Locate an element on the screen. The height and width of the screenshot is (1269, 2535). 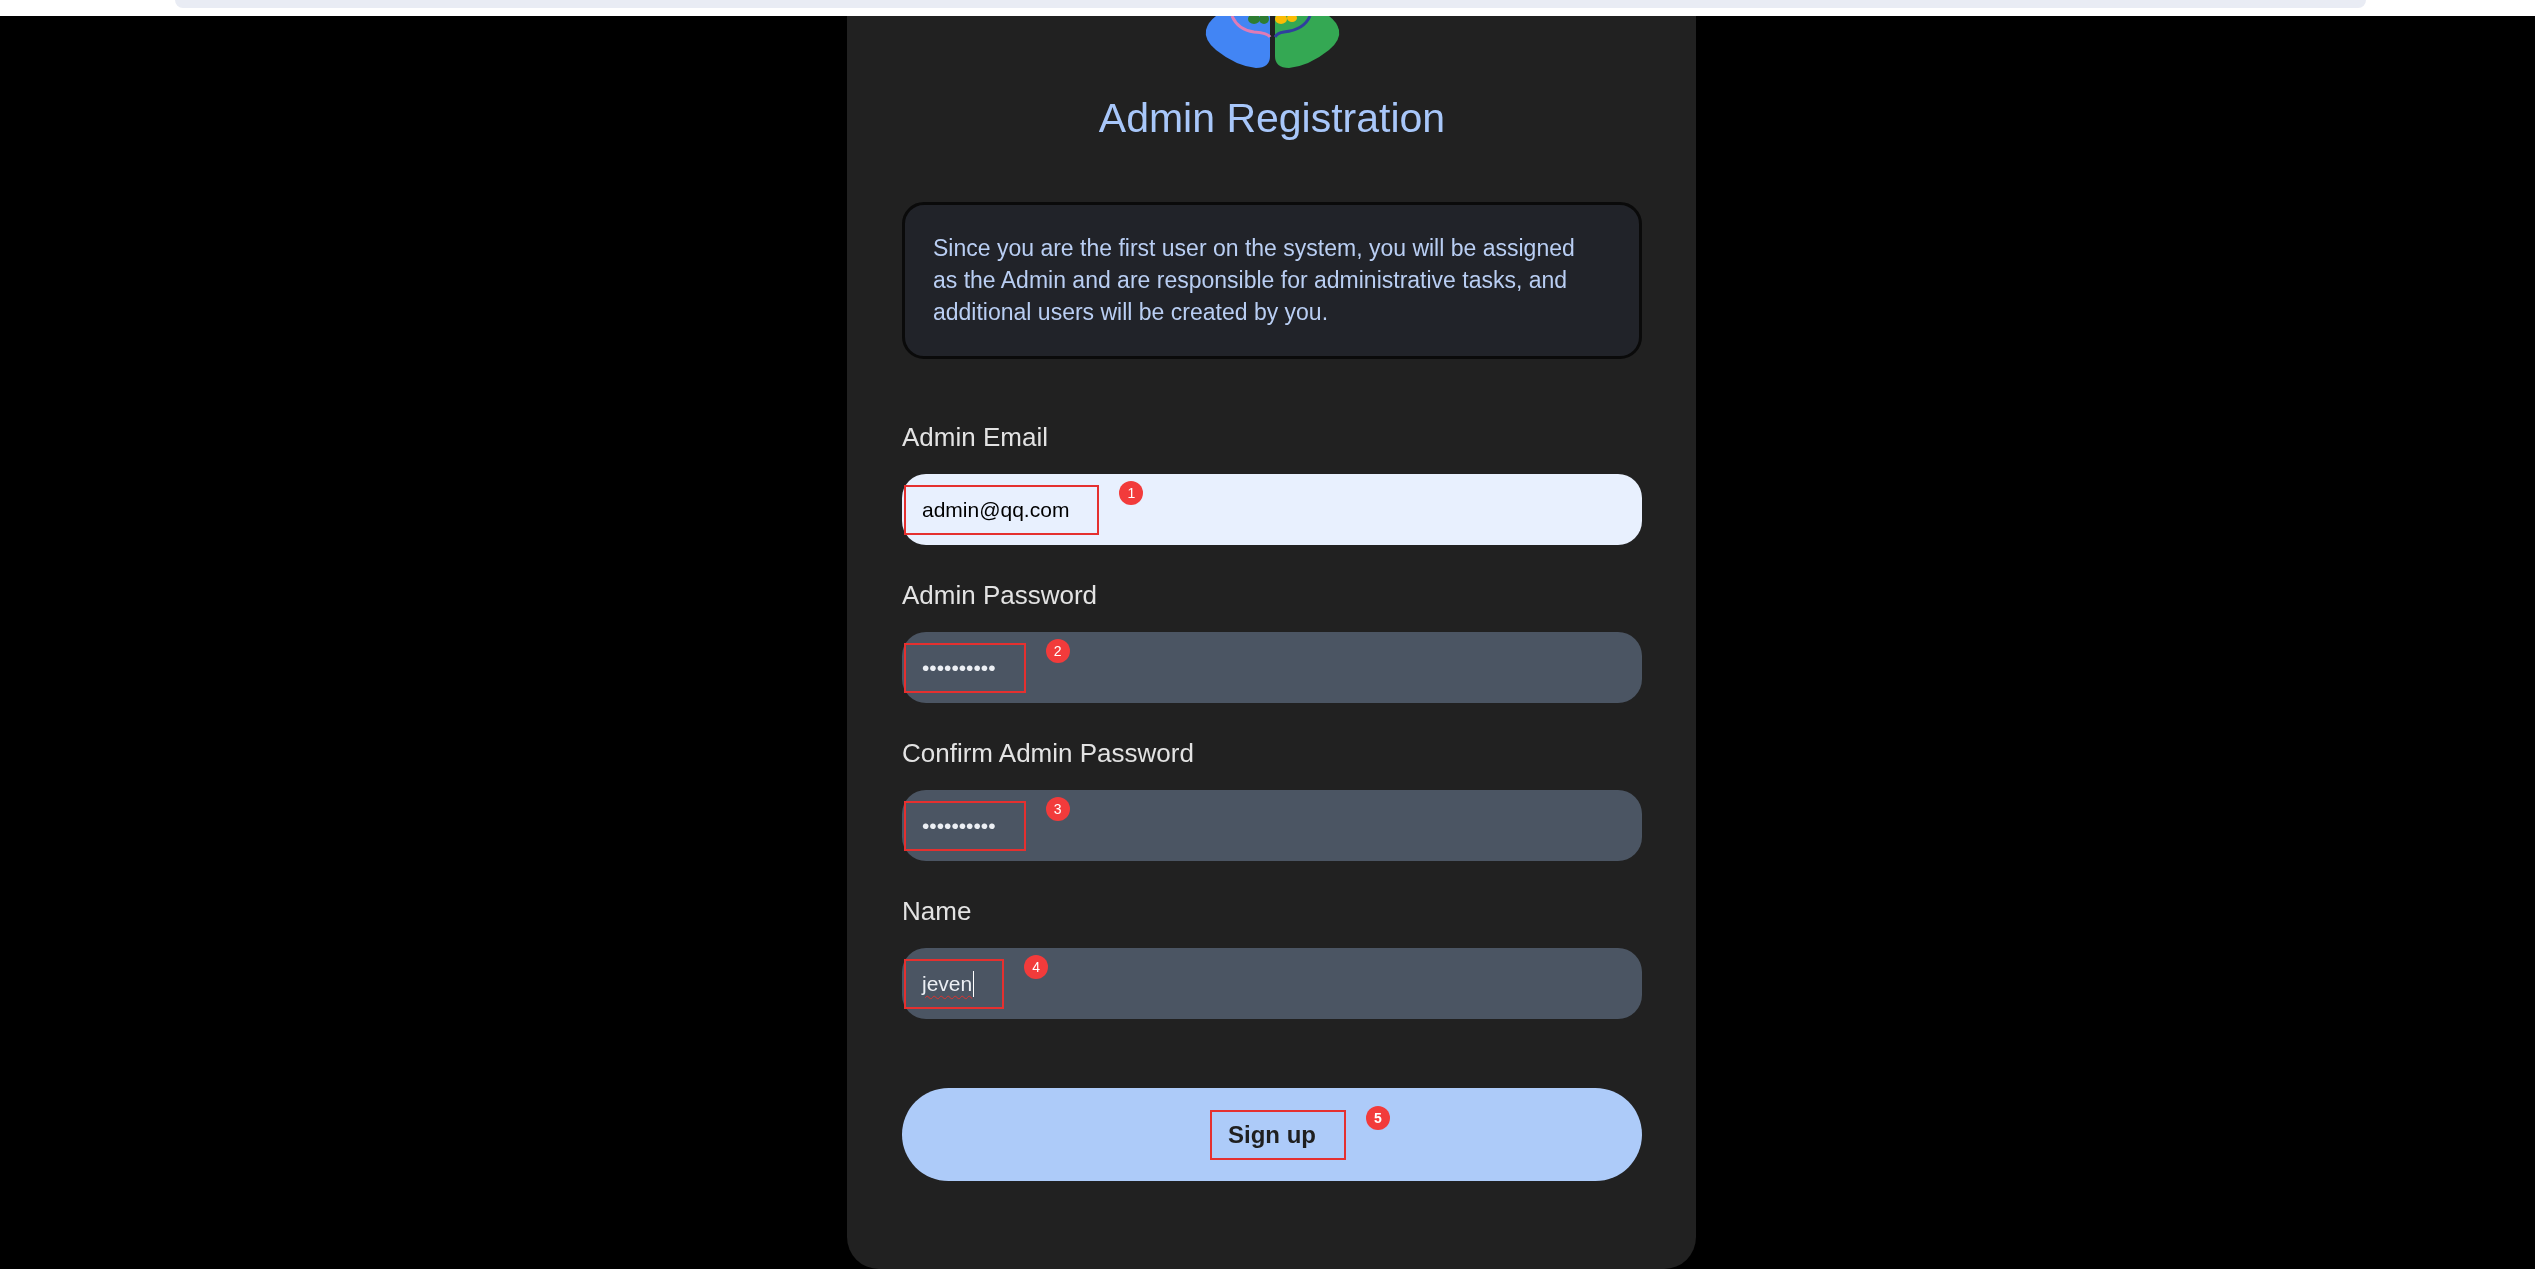
sign-up-button: Sign up 5 is located at coordinates (1272, 1134).